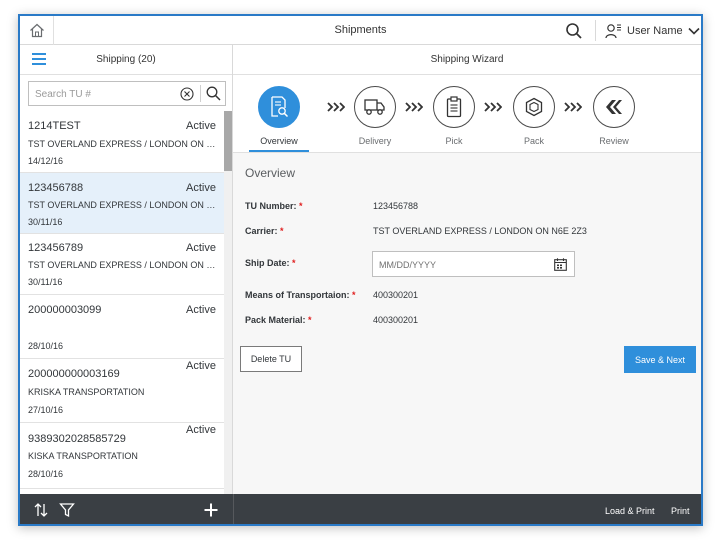 This screenshot has width=720, height=550. I want to click on load-print-button: Load & Print, so click(630, 511).